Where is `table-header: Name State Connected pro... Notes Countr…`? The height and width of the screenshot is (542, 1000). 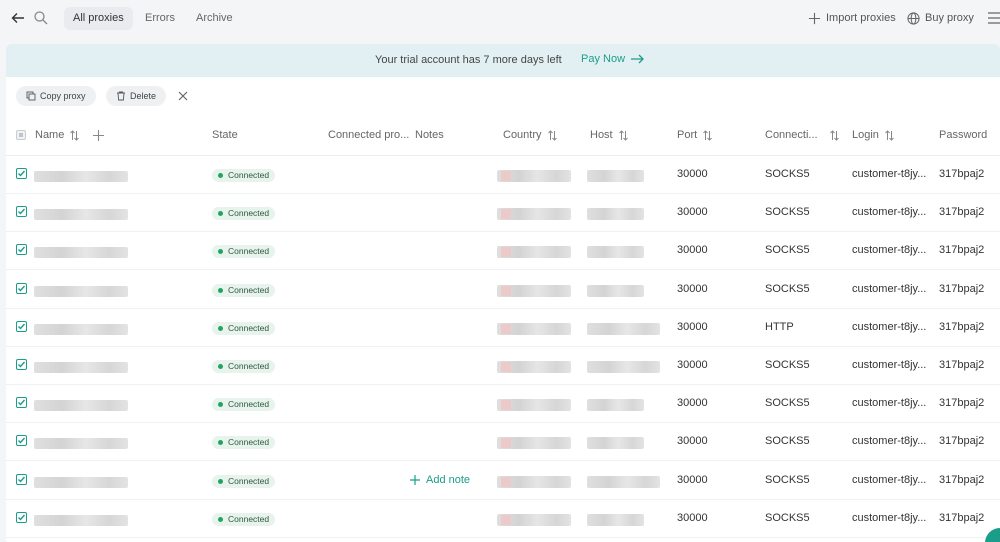 table-header: Name State Connected pro... Notes Countr… is located at coordinates (503, 136).